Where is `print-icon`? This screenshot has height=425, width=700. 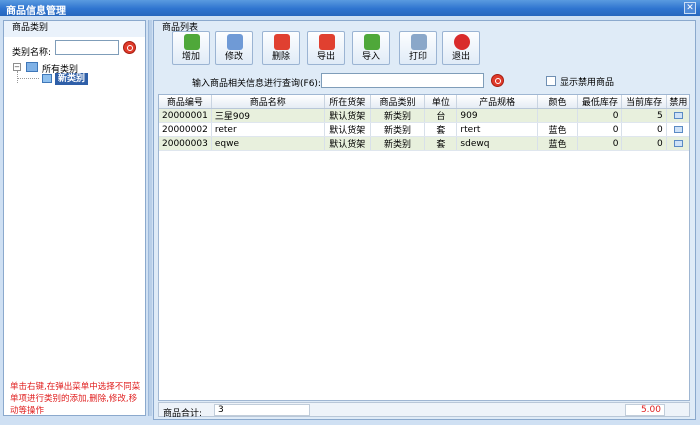
print-icon is located at coordinates (419, 42).